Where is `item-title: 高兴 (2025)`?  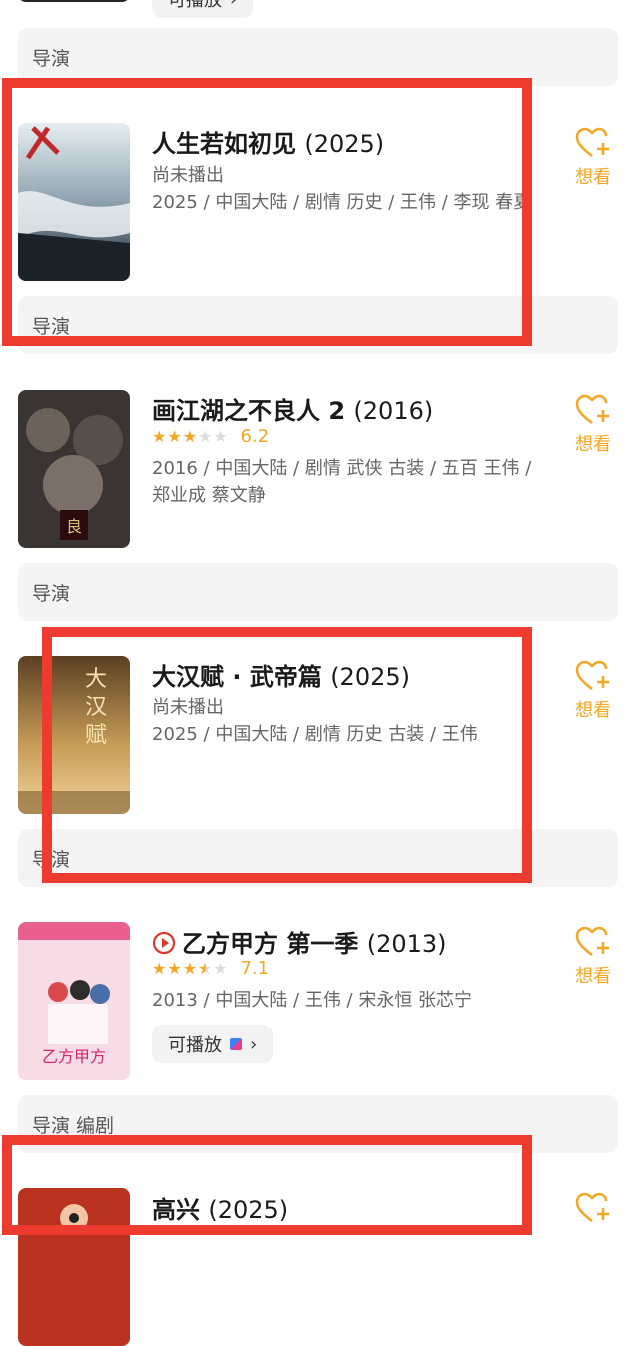 item-title: 高兴 (2025) is located at coordinates (220, 1207).